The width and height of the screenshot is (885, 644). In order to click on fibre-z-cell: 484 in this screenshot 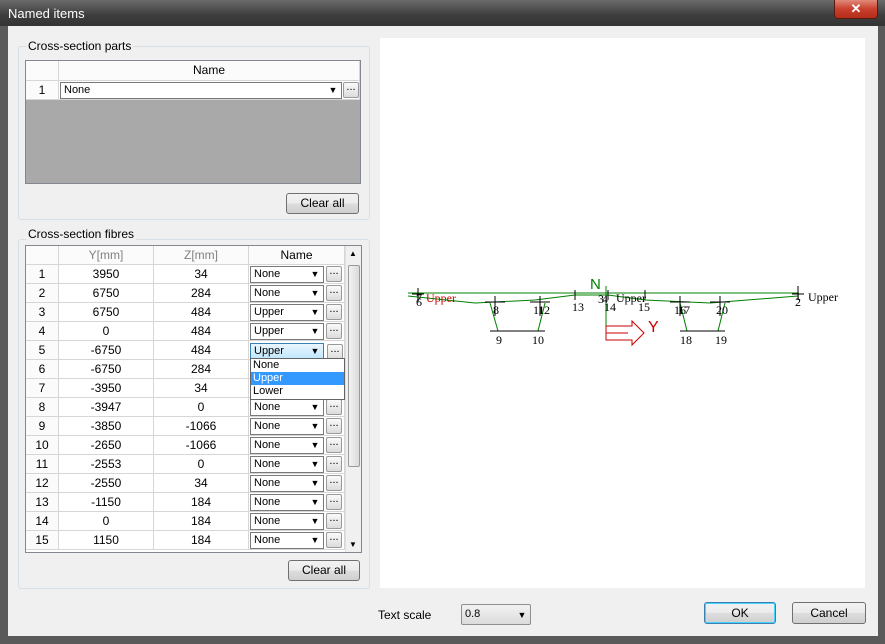, I will do `click(201, 312)`.